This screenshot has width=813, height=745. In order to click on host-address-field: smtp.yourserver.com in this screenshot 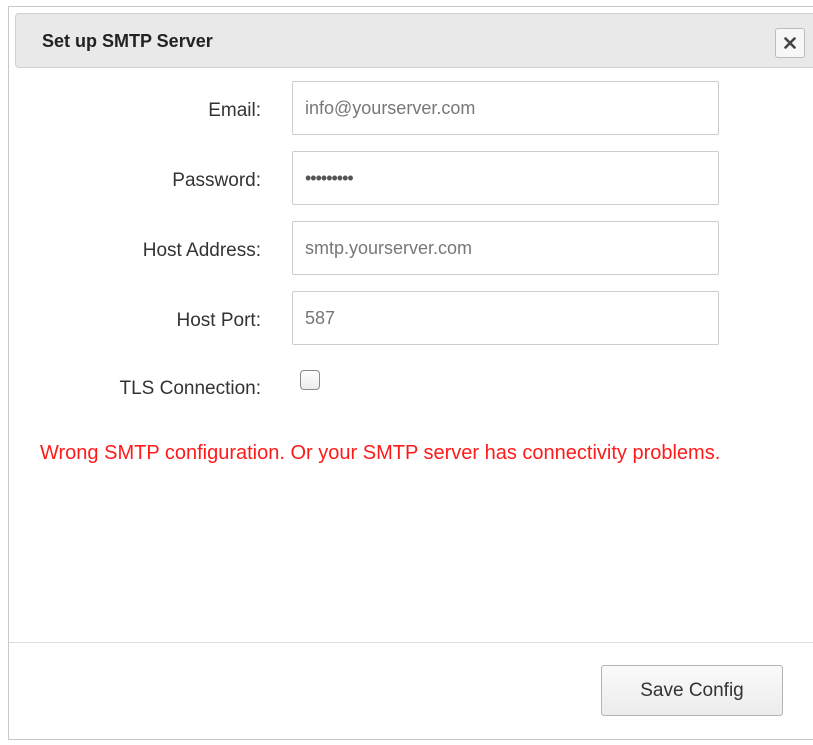, I will do `click(505, 248)`.